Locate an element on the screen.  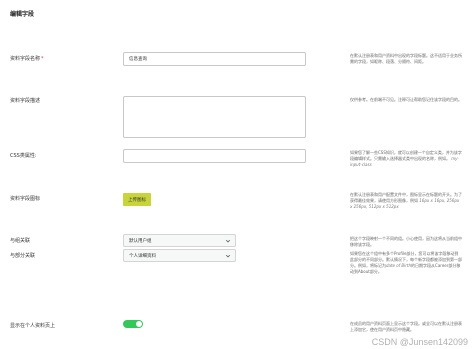
field-public-label: 显示在个人资料页上 is located at coordinates (33, 326).